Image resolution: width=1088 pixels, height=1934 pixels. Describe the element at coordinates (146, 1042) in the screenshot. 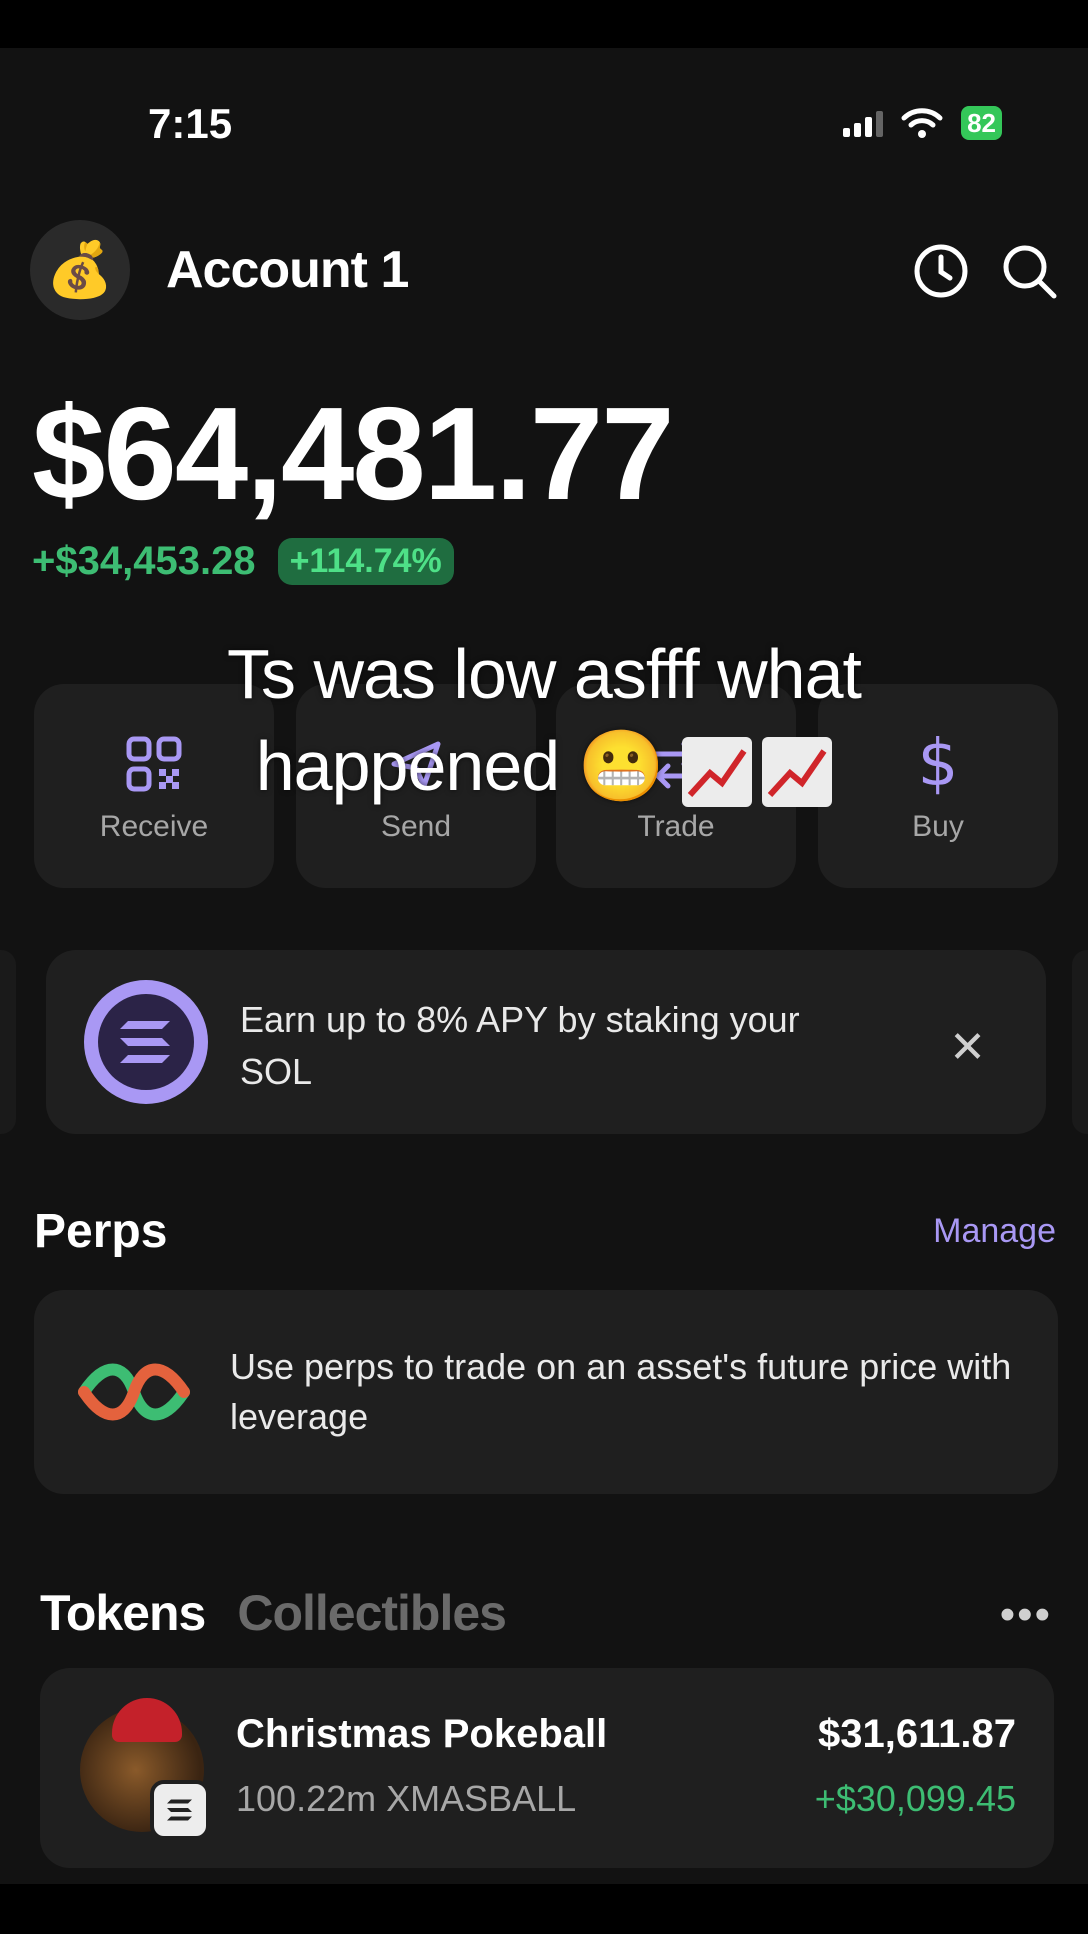

I see `solana-icon` at that location.